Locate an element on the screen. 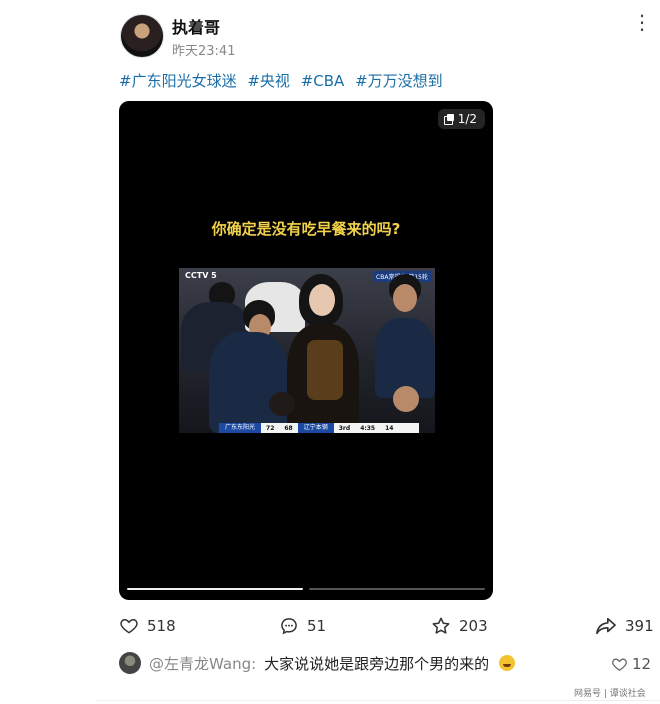  favorite-count: 203 is located at coordinates (473, 626).